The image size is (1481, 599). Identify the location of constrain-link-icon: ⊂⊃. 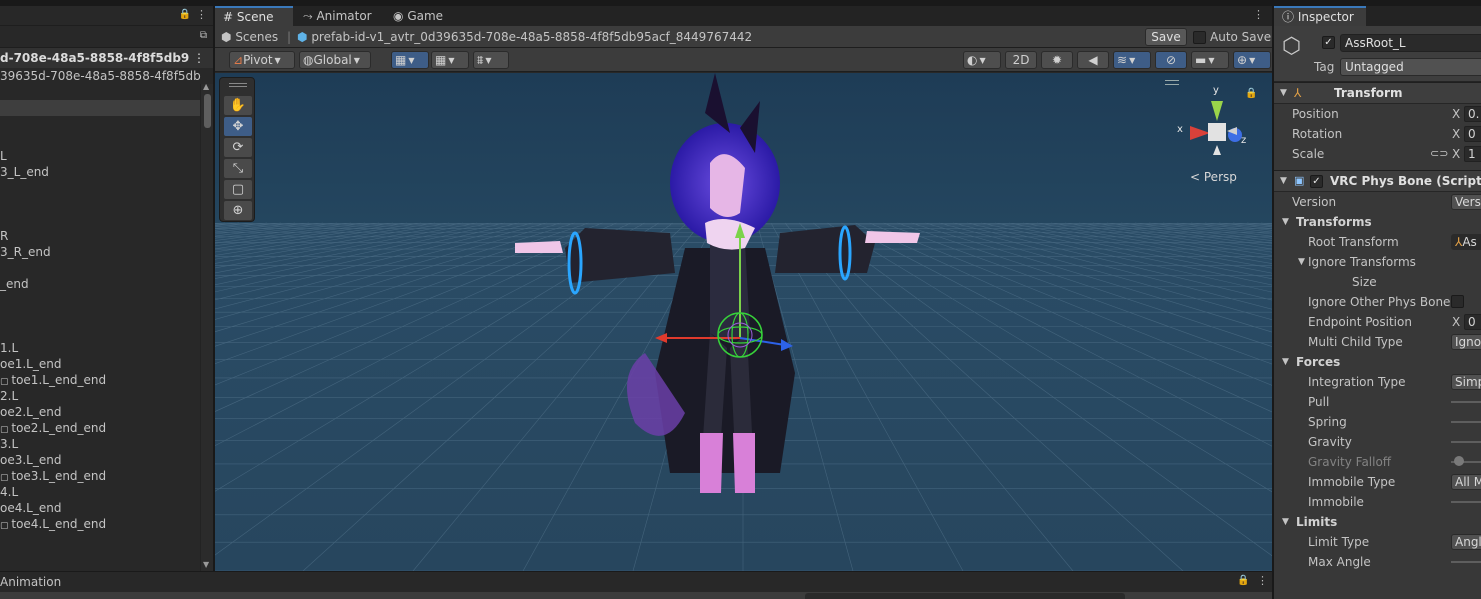
(1439, 154).